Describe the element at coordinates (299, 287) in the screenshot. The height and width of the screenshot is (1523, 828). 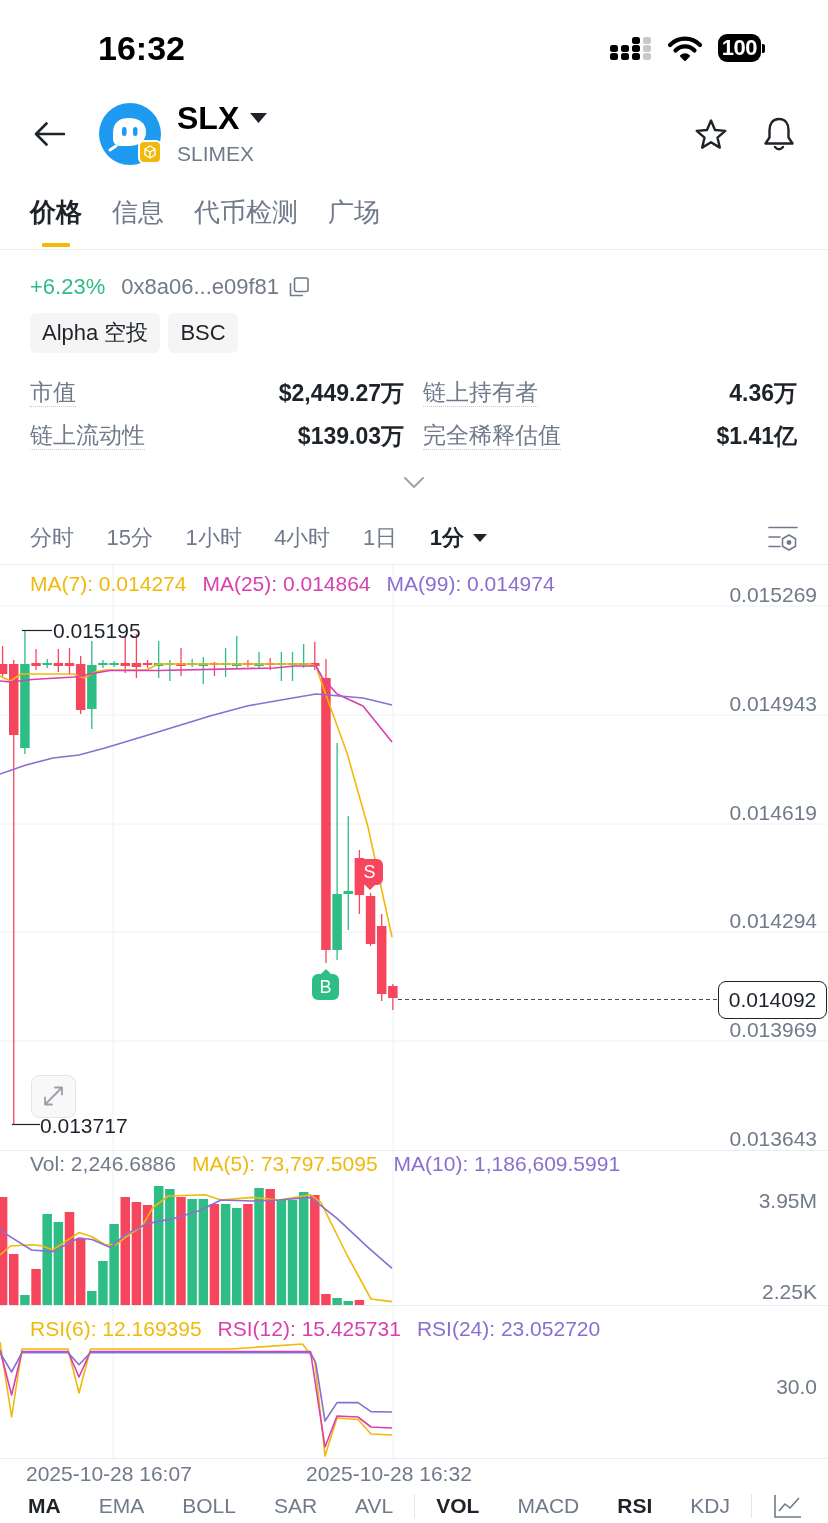
I see `copy-icon` at that location.